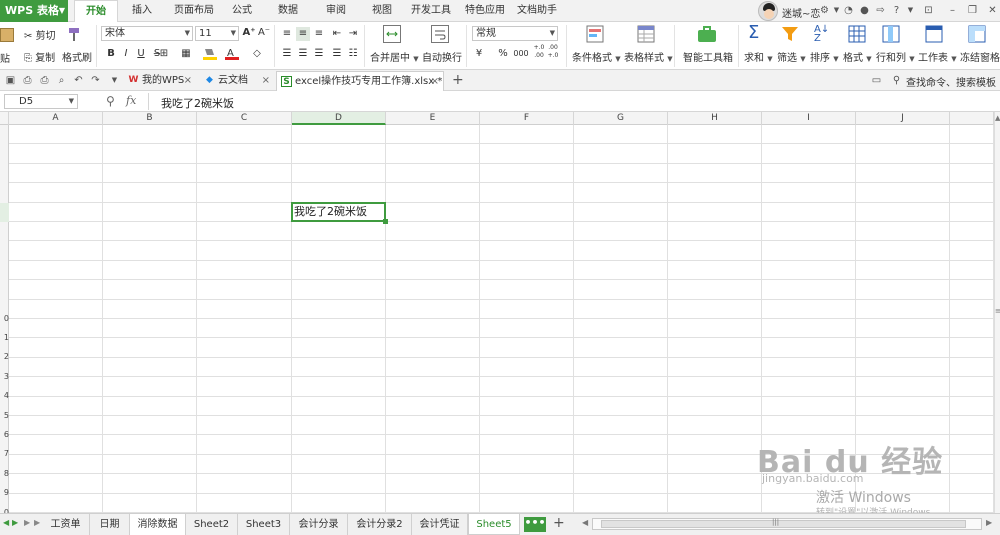 The image size is (1000, 535). What do you see at coordinates (790, 34) in the screenshot?
I see `filter-icon` at bounding box center [790, 34].